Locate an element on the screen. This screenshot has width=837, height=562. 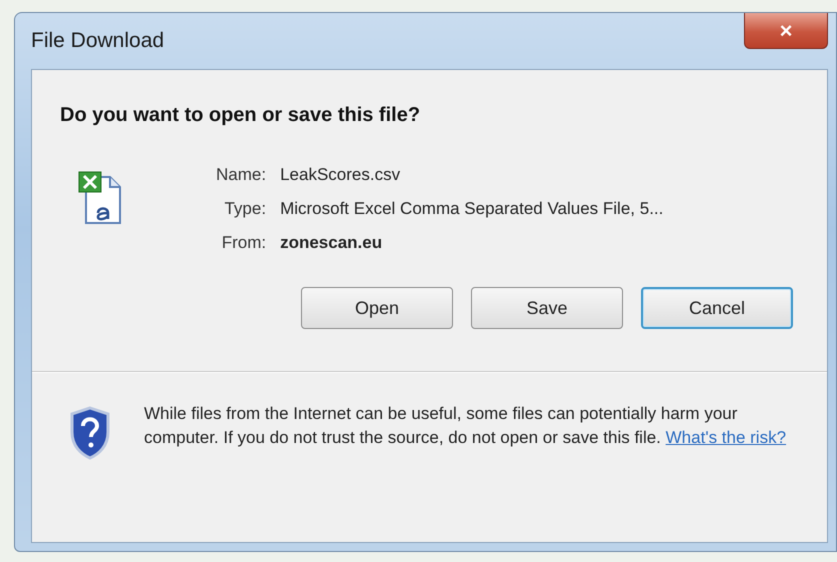
field-label: From: is located at coordinates (243, 243).